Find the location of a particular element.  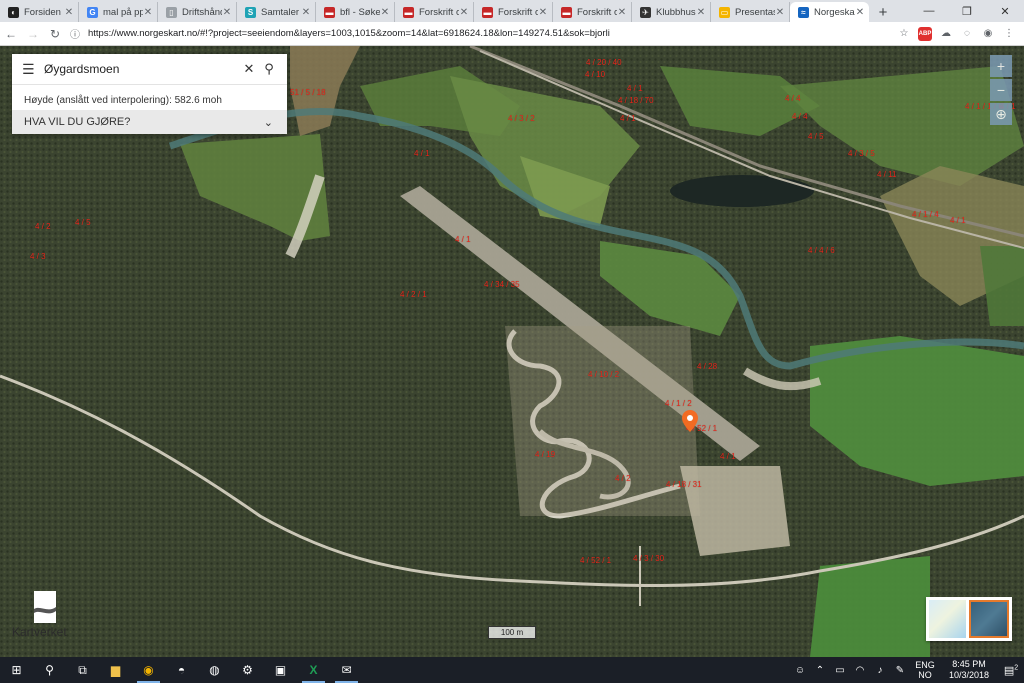

tab-favicon-icon: G is located at coordinates (92, 12).